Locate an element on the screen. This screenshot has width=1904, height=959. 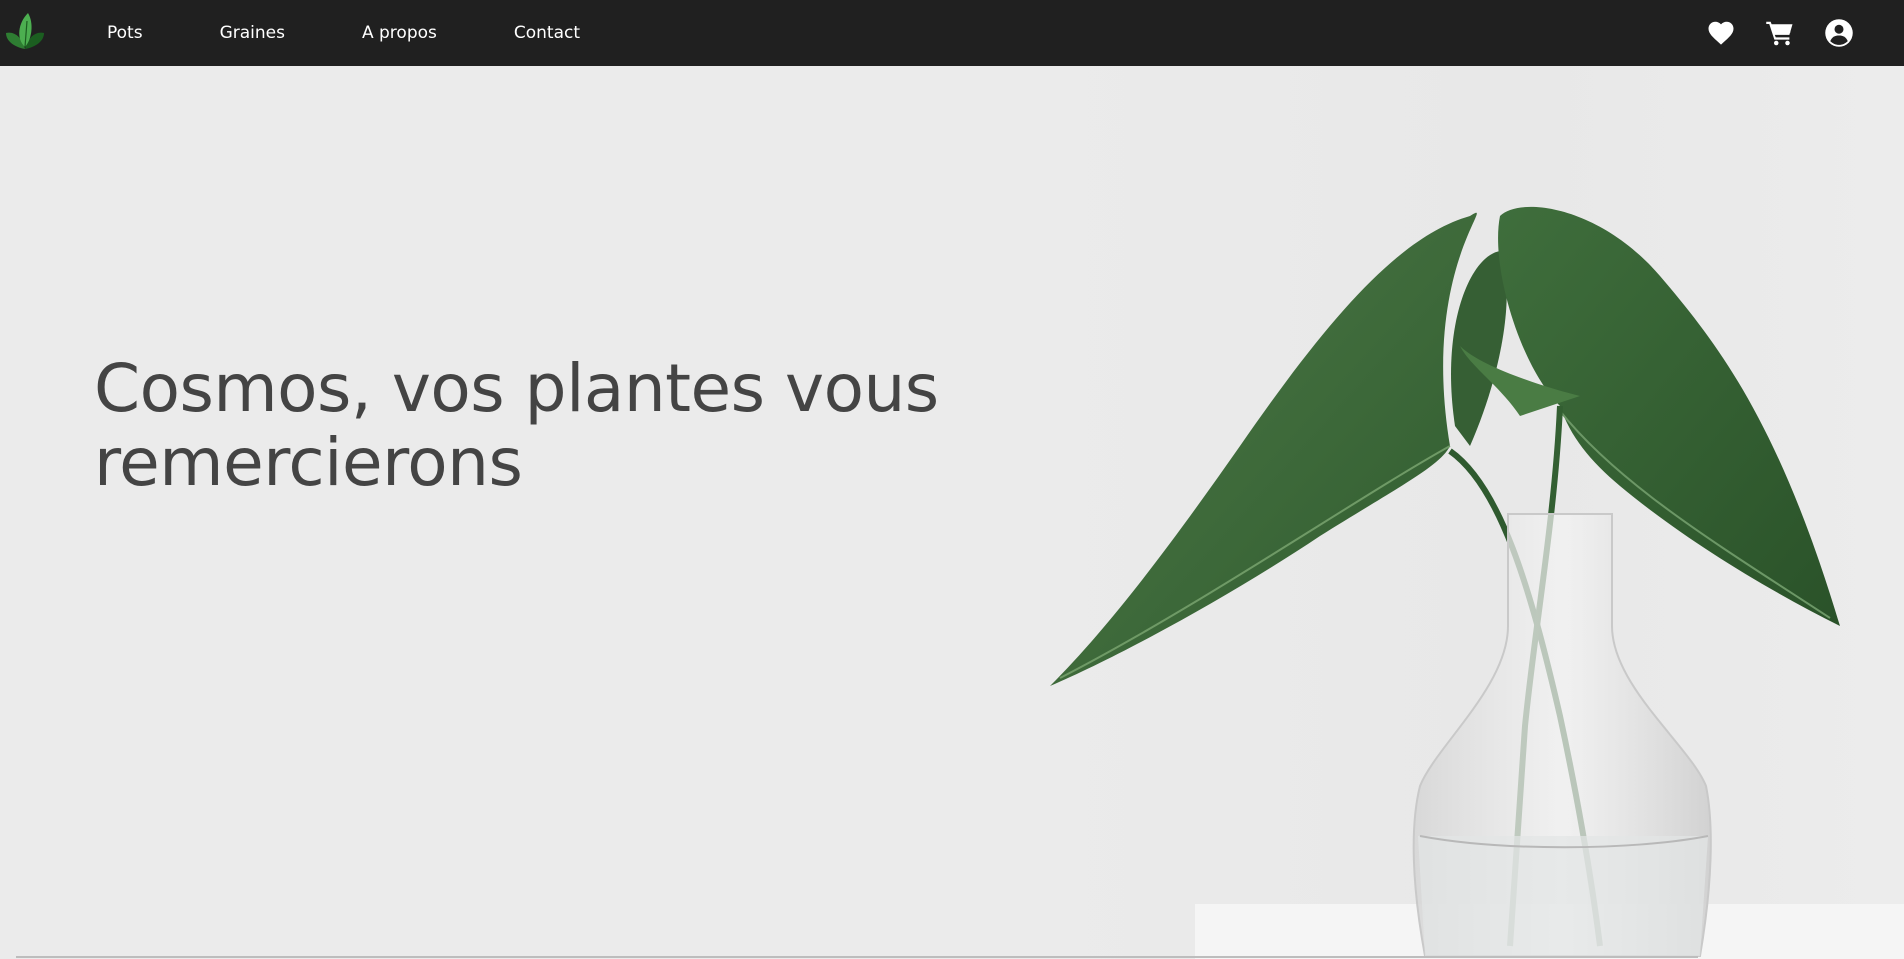
hero-title-line-1: Cosmos, vos plantes vous is located at coordinates (516, 388).